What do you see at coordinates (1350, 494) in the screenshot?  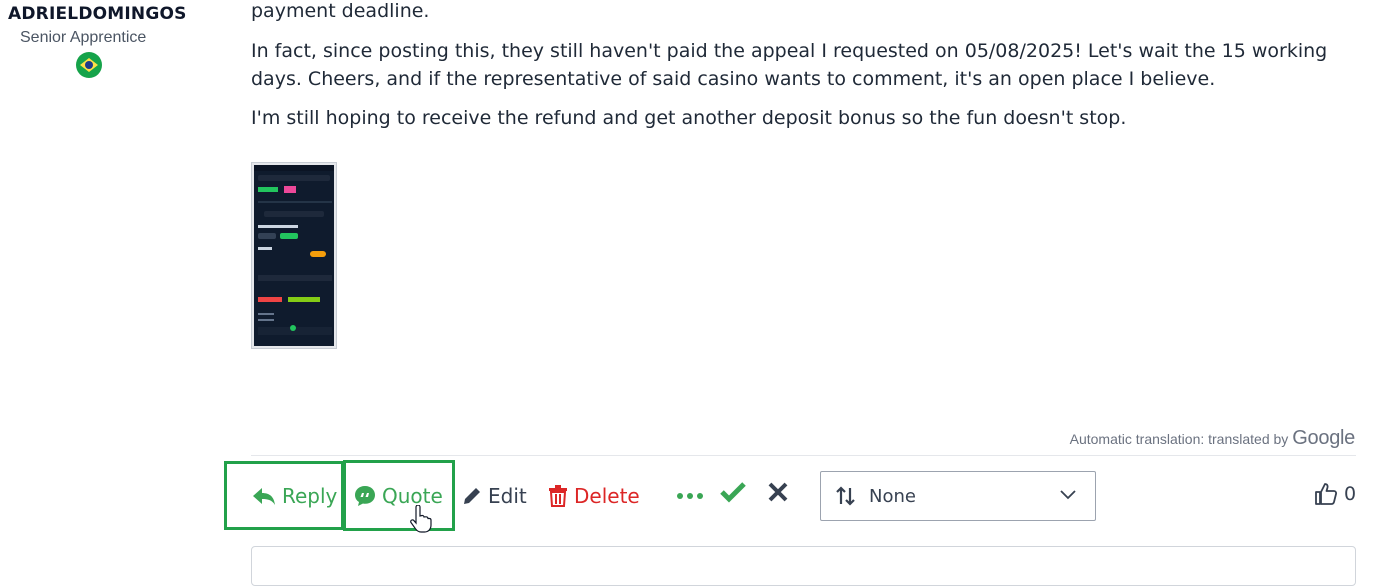 I see `like-count: 0` at bounding box center [1350, 494].